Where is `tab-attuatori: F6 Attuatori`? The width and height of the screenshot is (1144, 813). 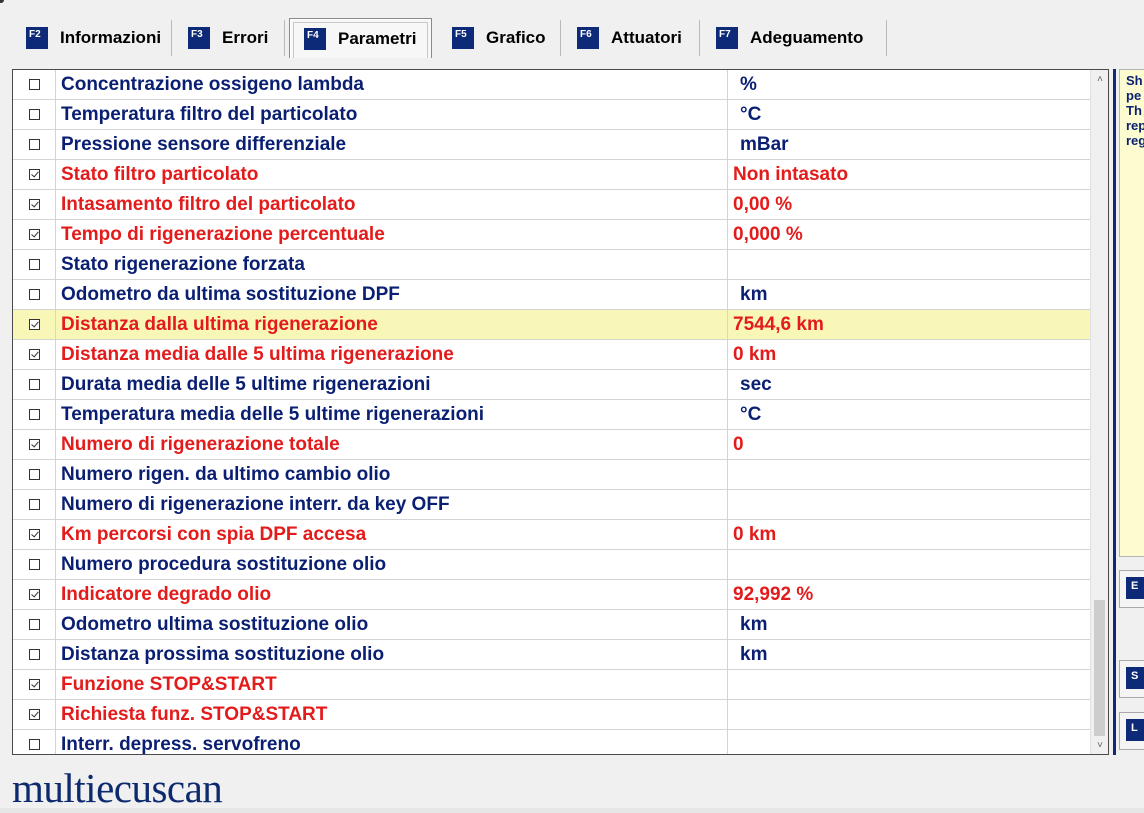
tab-attuatori: F6 Attuatori is located at coordinates (630, 38).